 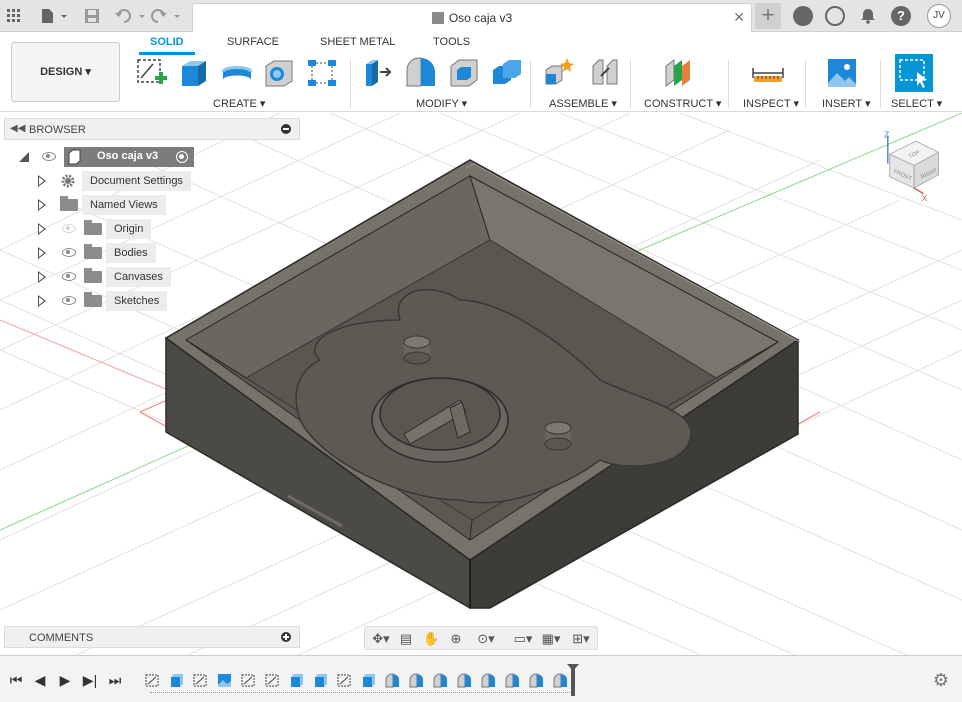 What do you see at coordinates (417, 350) in the screenshot?
I see `peg-left` at bounding box center [417, 350].